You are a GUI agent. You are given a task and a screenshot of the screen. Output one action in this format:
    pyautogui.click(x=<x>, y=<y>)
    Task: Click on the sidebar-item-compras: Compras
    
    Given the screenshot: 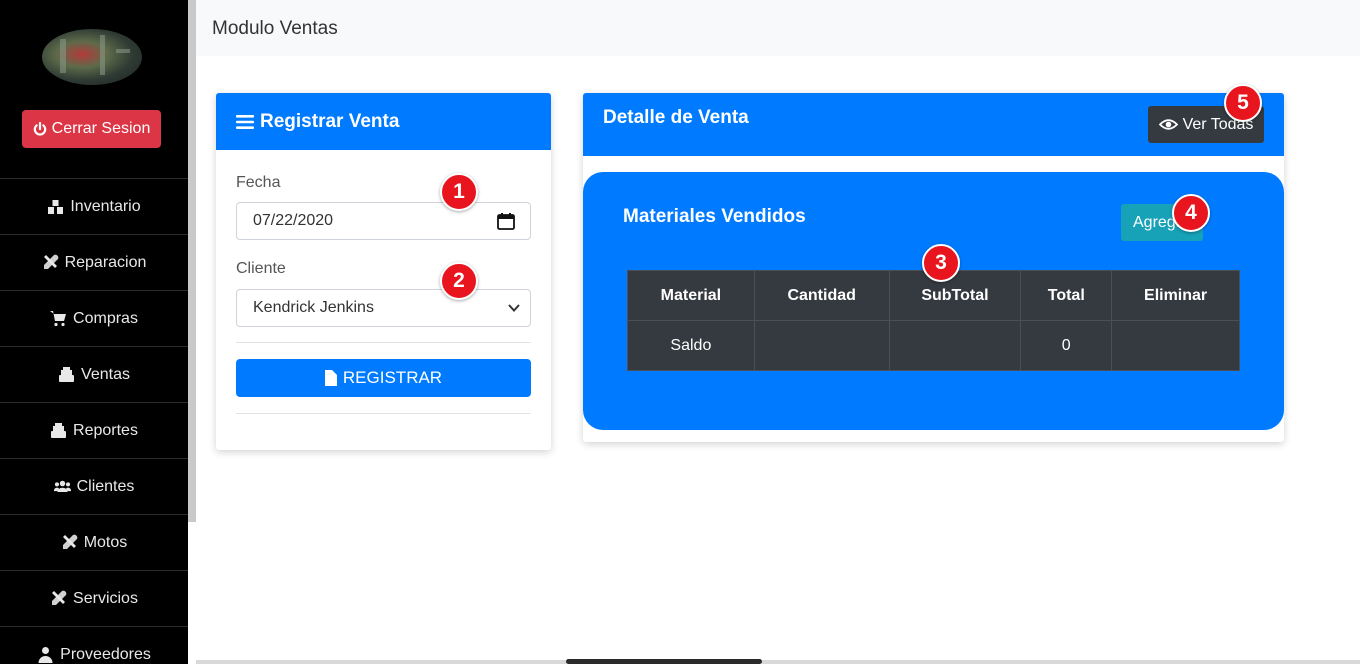 What is the action you would take?
    pyautogui.click(x=94, y=318)
    